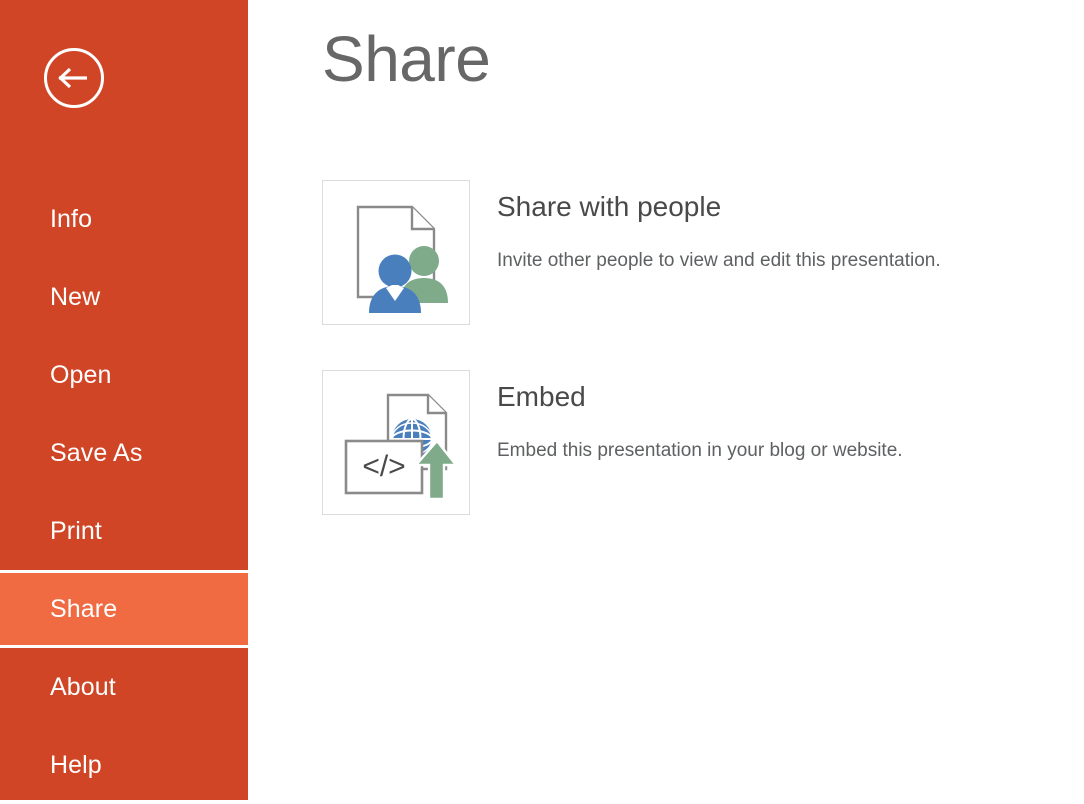  What do you see at coordinates (396, 442) in the screenshot?
I see `embed-icon: </>` at bounding box center [396, 442].